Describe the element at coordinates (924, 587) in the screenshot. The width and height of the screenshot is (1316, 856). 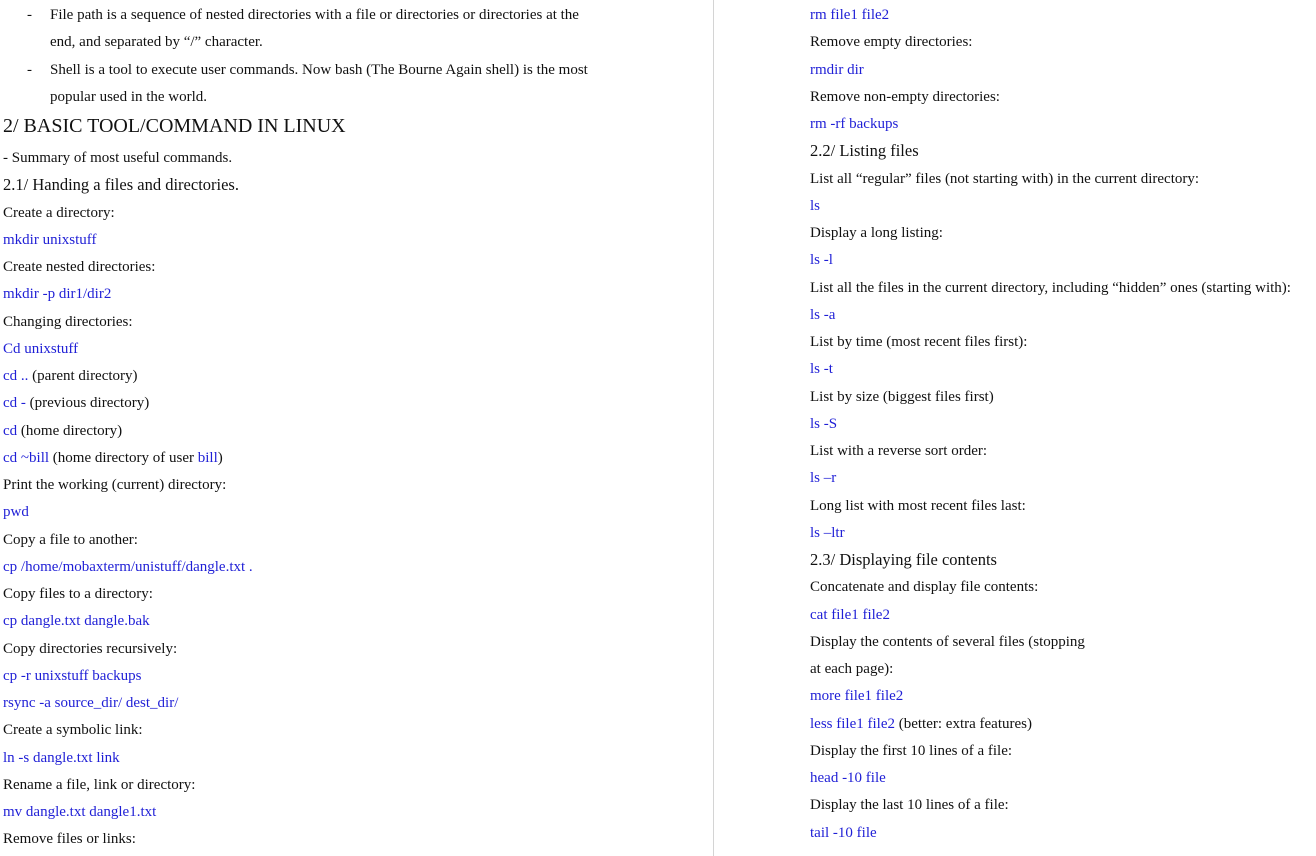
I see `text-line: Concatenate and display file contents:` at that location.